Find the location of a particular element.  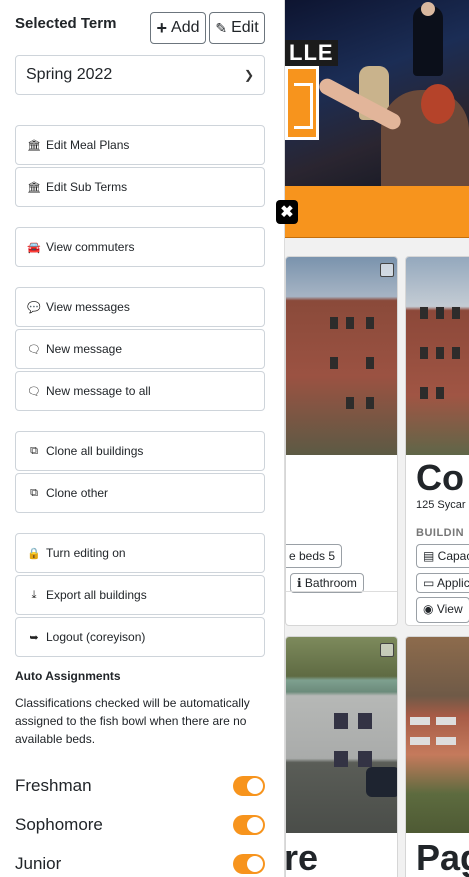

edit-meal-plans-button: 🏛 Edit Meal Plans is located at coordinates (140, 145).